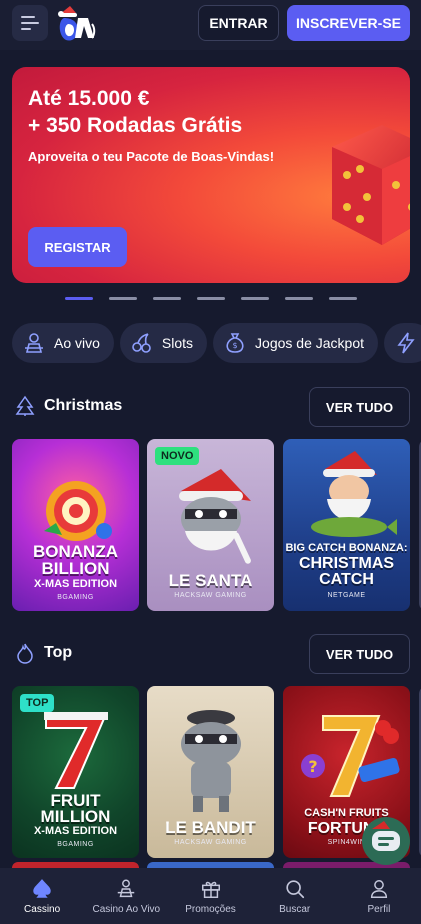  I want to click on nav-label: Perfil, so click(379, 909).